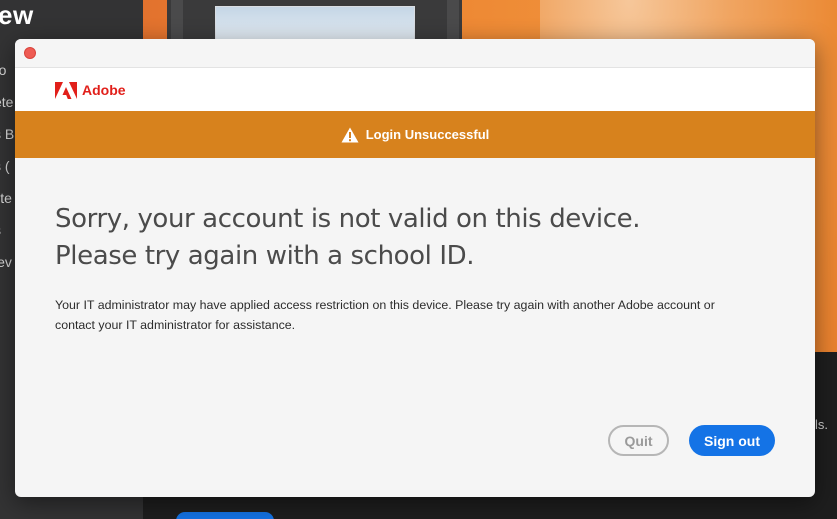  Describe the element at coordinates (350, 134) in the screenshot. I see `warning-icon` at that location.